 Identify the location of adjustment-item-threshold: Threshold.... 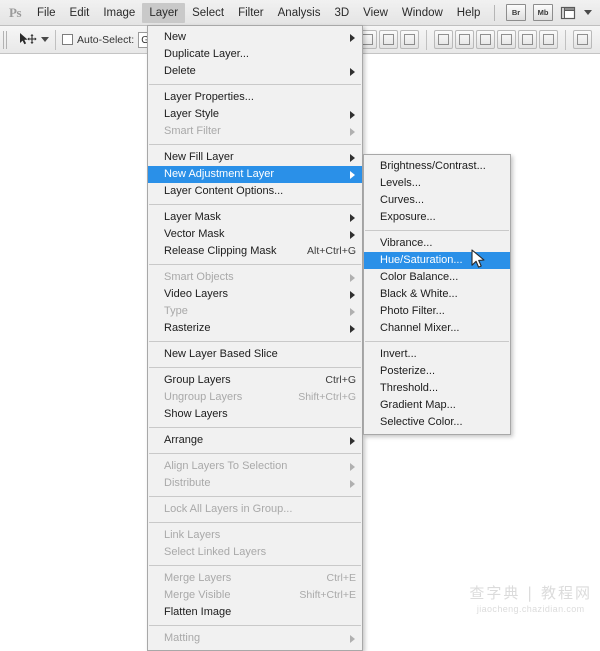
(437, 388).